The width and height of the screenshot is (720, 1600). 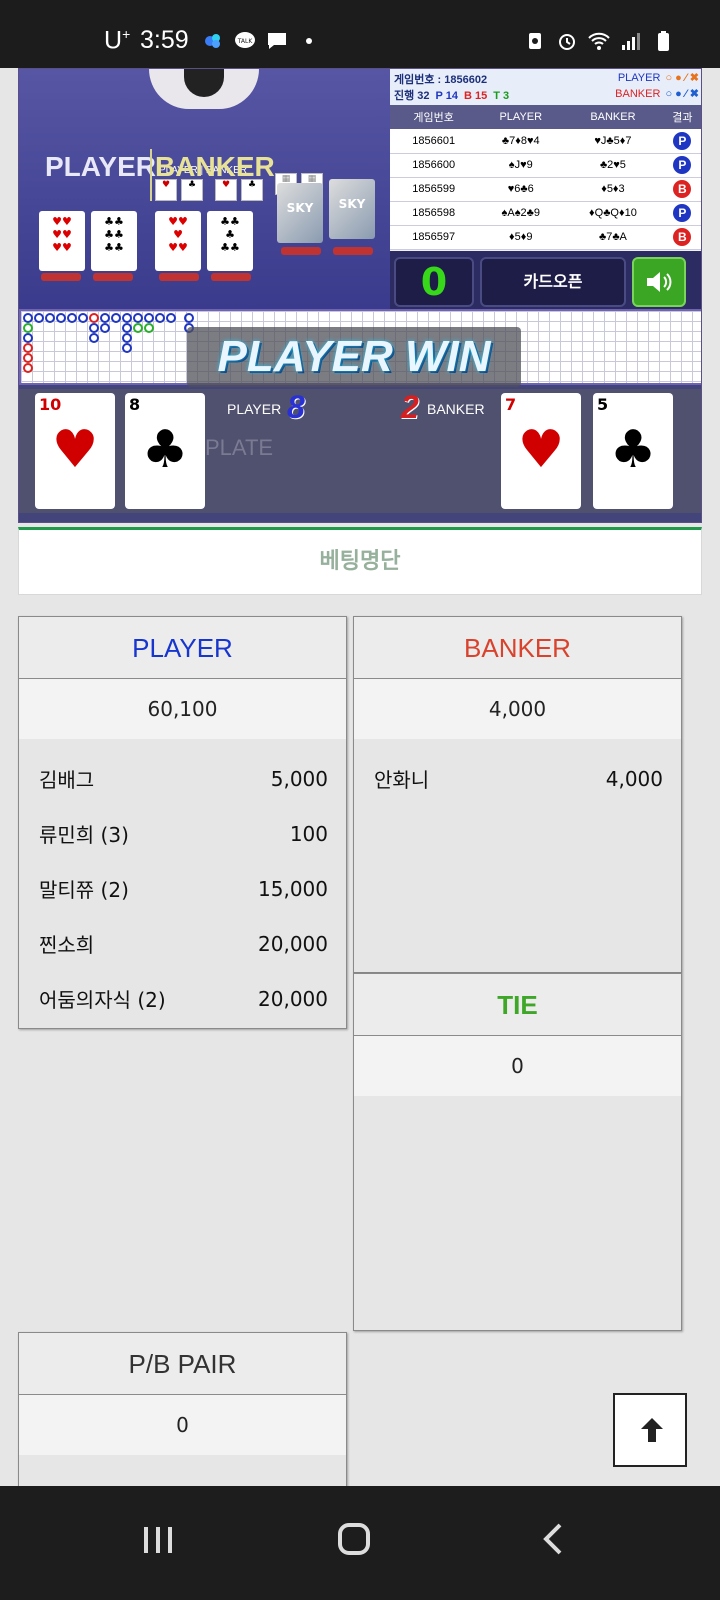 What do you see at coordinates (178, 241) in the screenshot?
I see `table-card: ♥♥ ♥ ♥♥` at bounding box center [178, 241].